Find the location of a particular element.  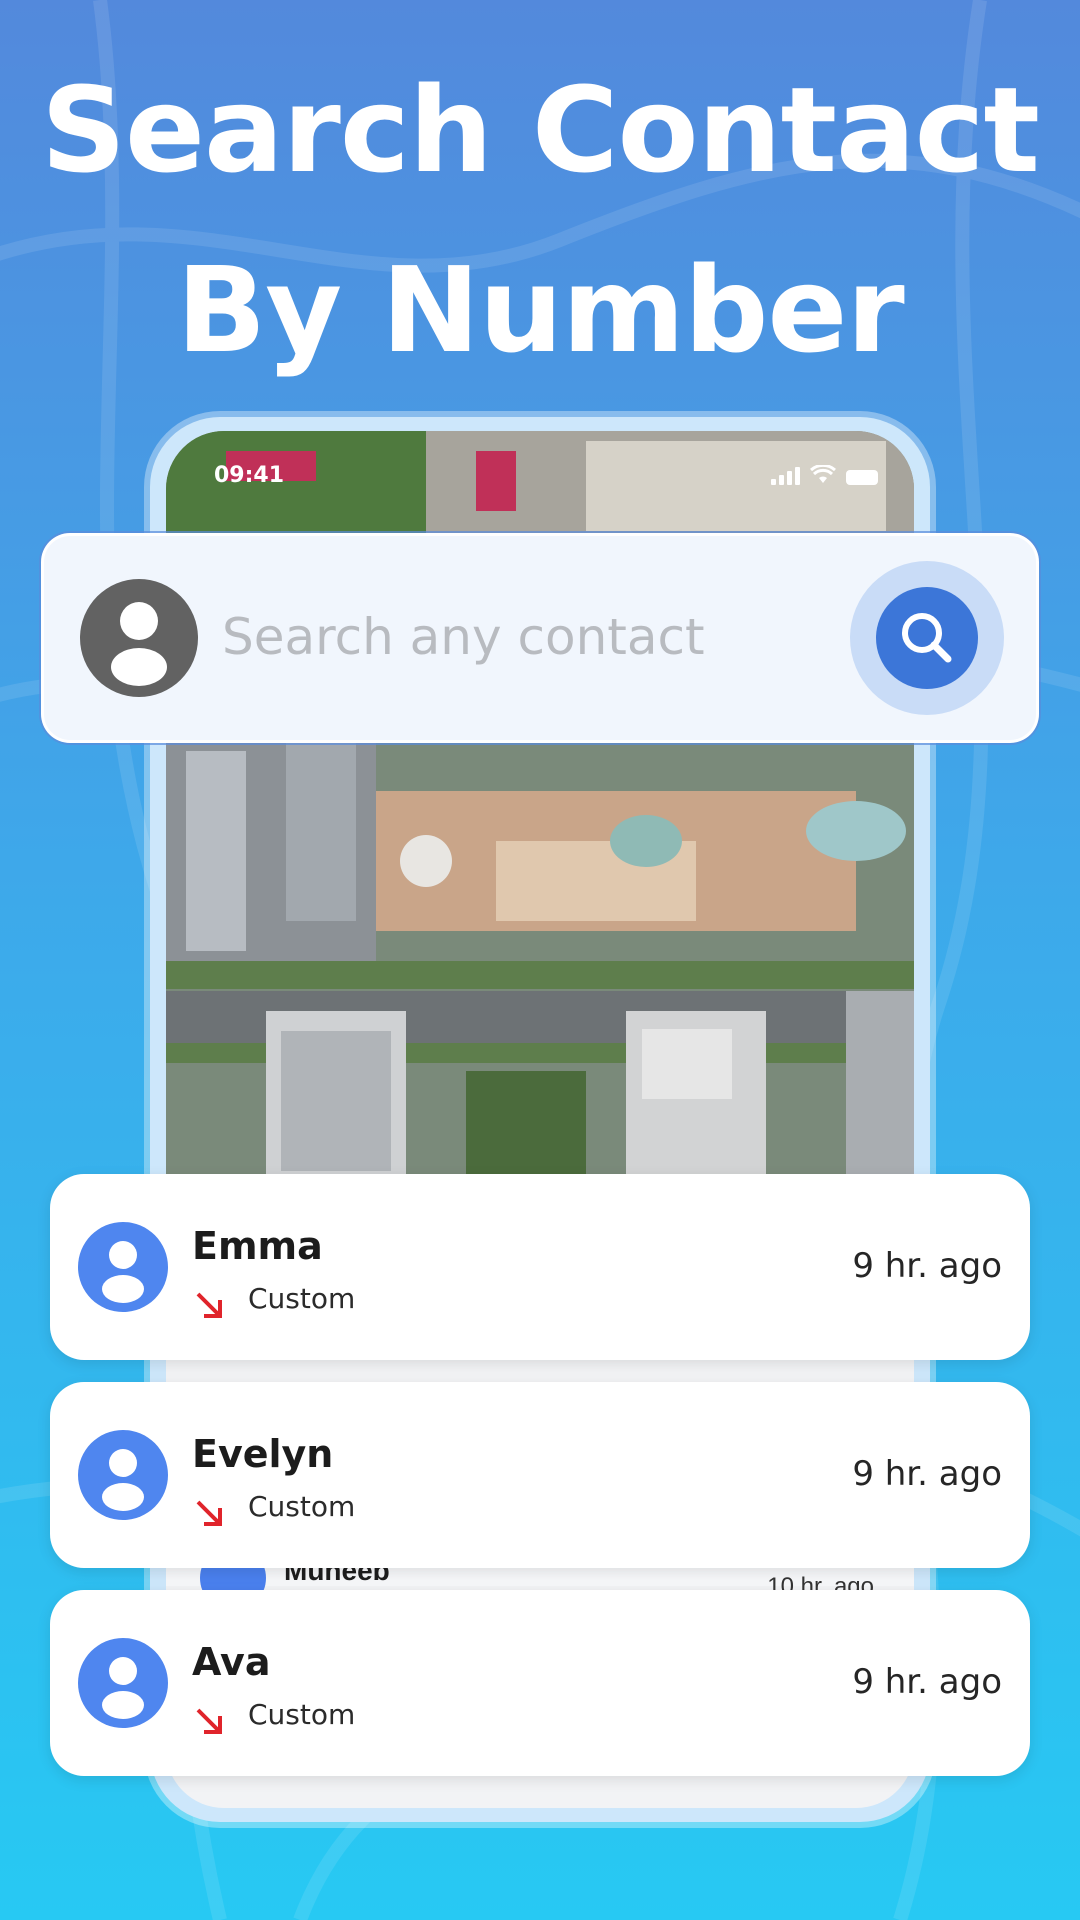

search-button is located at coordinates (927, 638).